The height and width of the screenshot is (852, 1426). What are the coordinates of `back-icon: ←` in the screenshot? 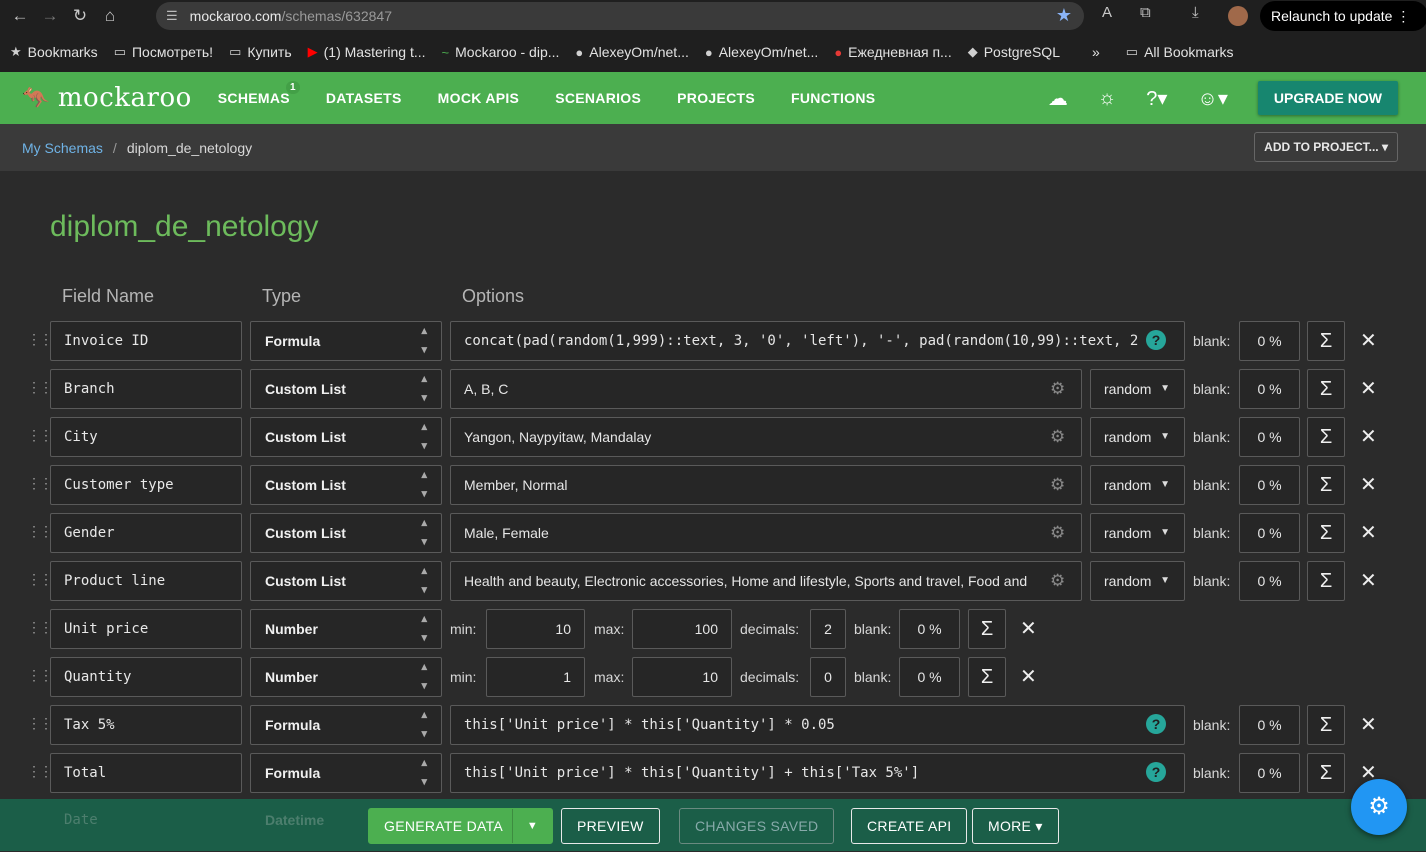 It's located at (20, 16).